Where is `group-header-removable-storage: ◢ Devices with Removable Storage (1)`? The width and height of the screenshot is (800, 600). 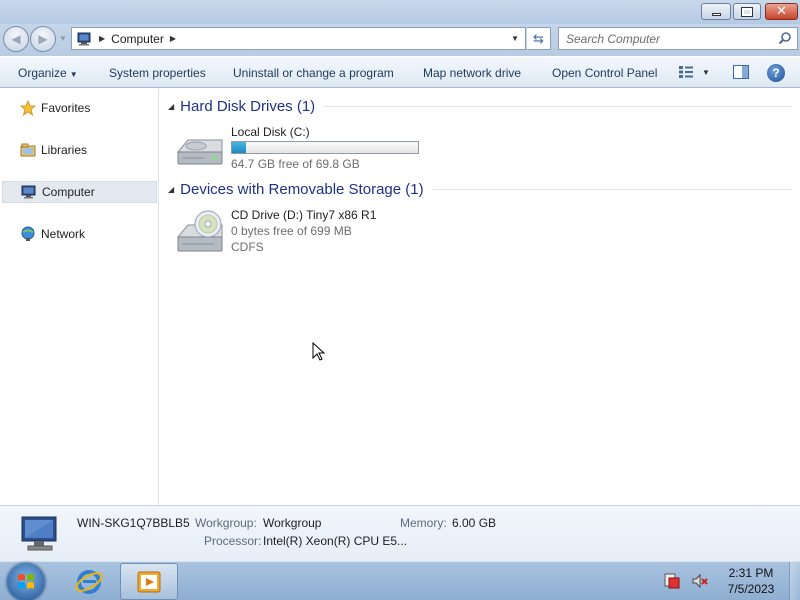 group-header-removable-storage: ◢ Devices with Removable Storage (1) is located at coordinates (480, 189).